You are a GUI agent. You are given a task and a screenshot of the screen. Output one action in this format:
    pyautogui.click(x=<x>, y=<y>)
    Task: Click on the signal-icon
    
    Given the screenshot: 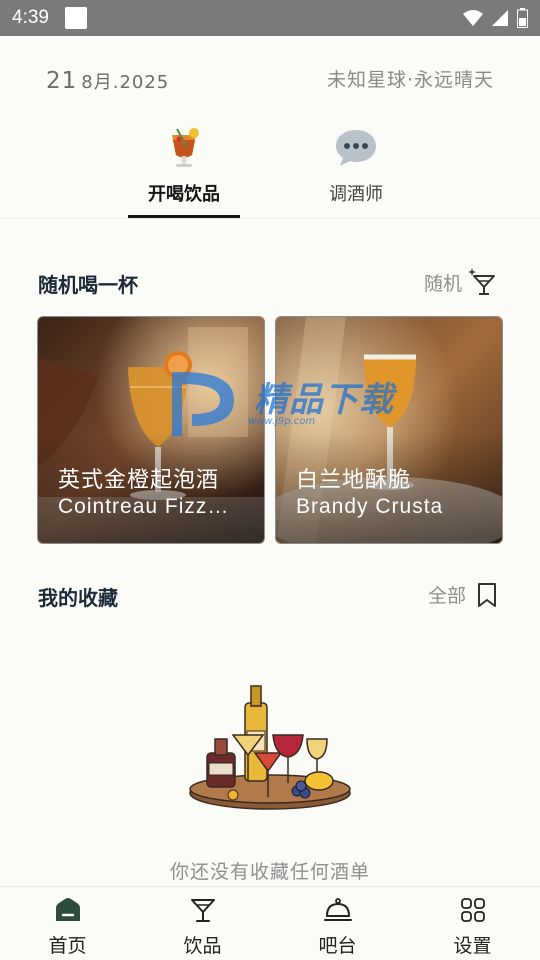 What is the action you would take?
    pyautogui.click(x=500, y=18)
    